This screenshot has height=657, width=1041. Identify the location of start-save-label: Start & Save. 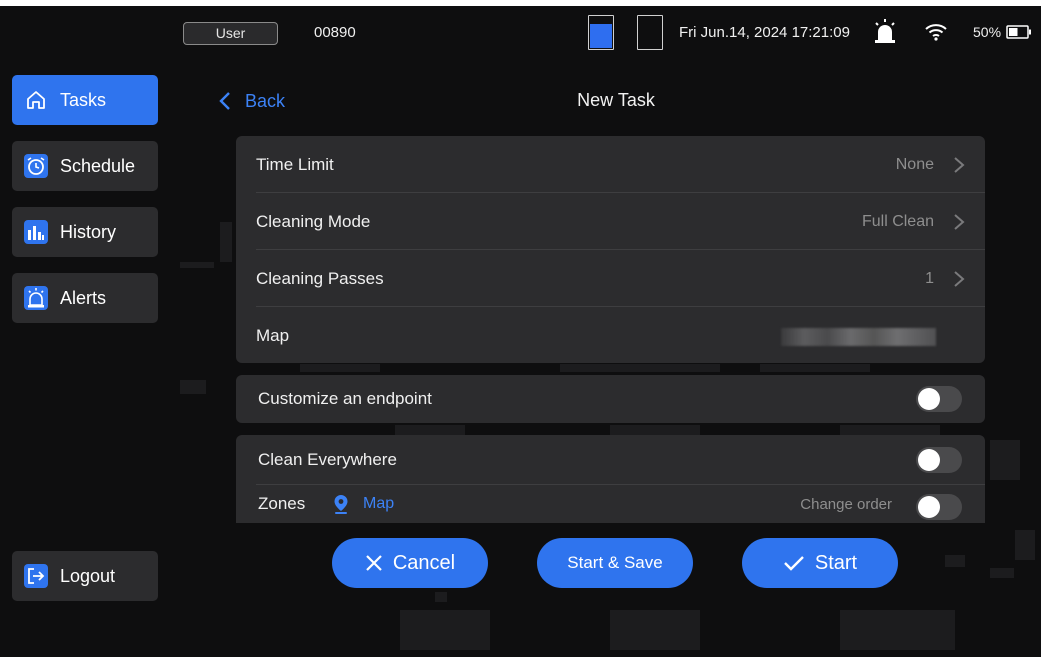
(615, 562).